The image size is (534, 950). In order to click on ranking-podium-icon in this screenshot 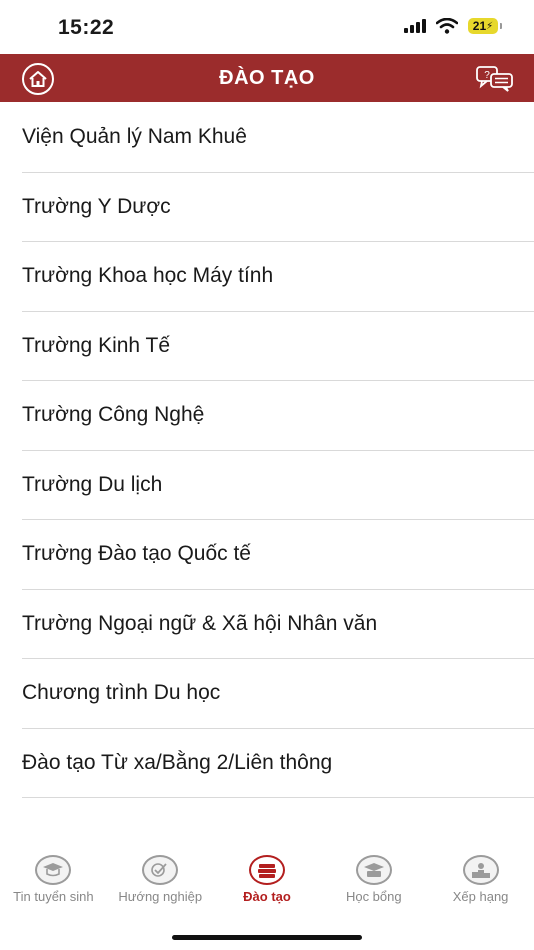, I will do `click(480, 870)`.